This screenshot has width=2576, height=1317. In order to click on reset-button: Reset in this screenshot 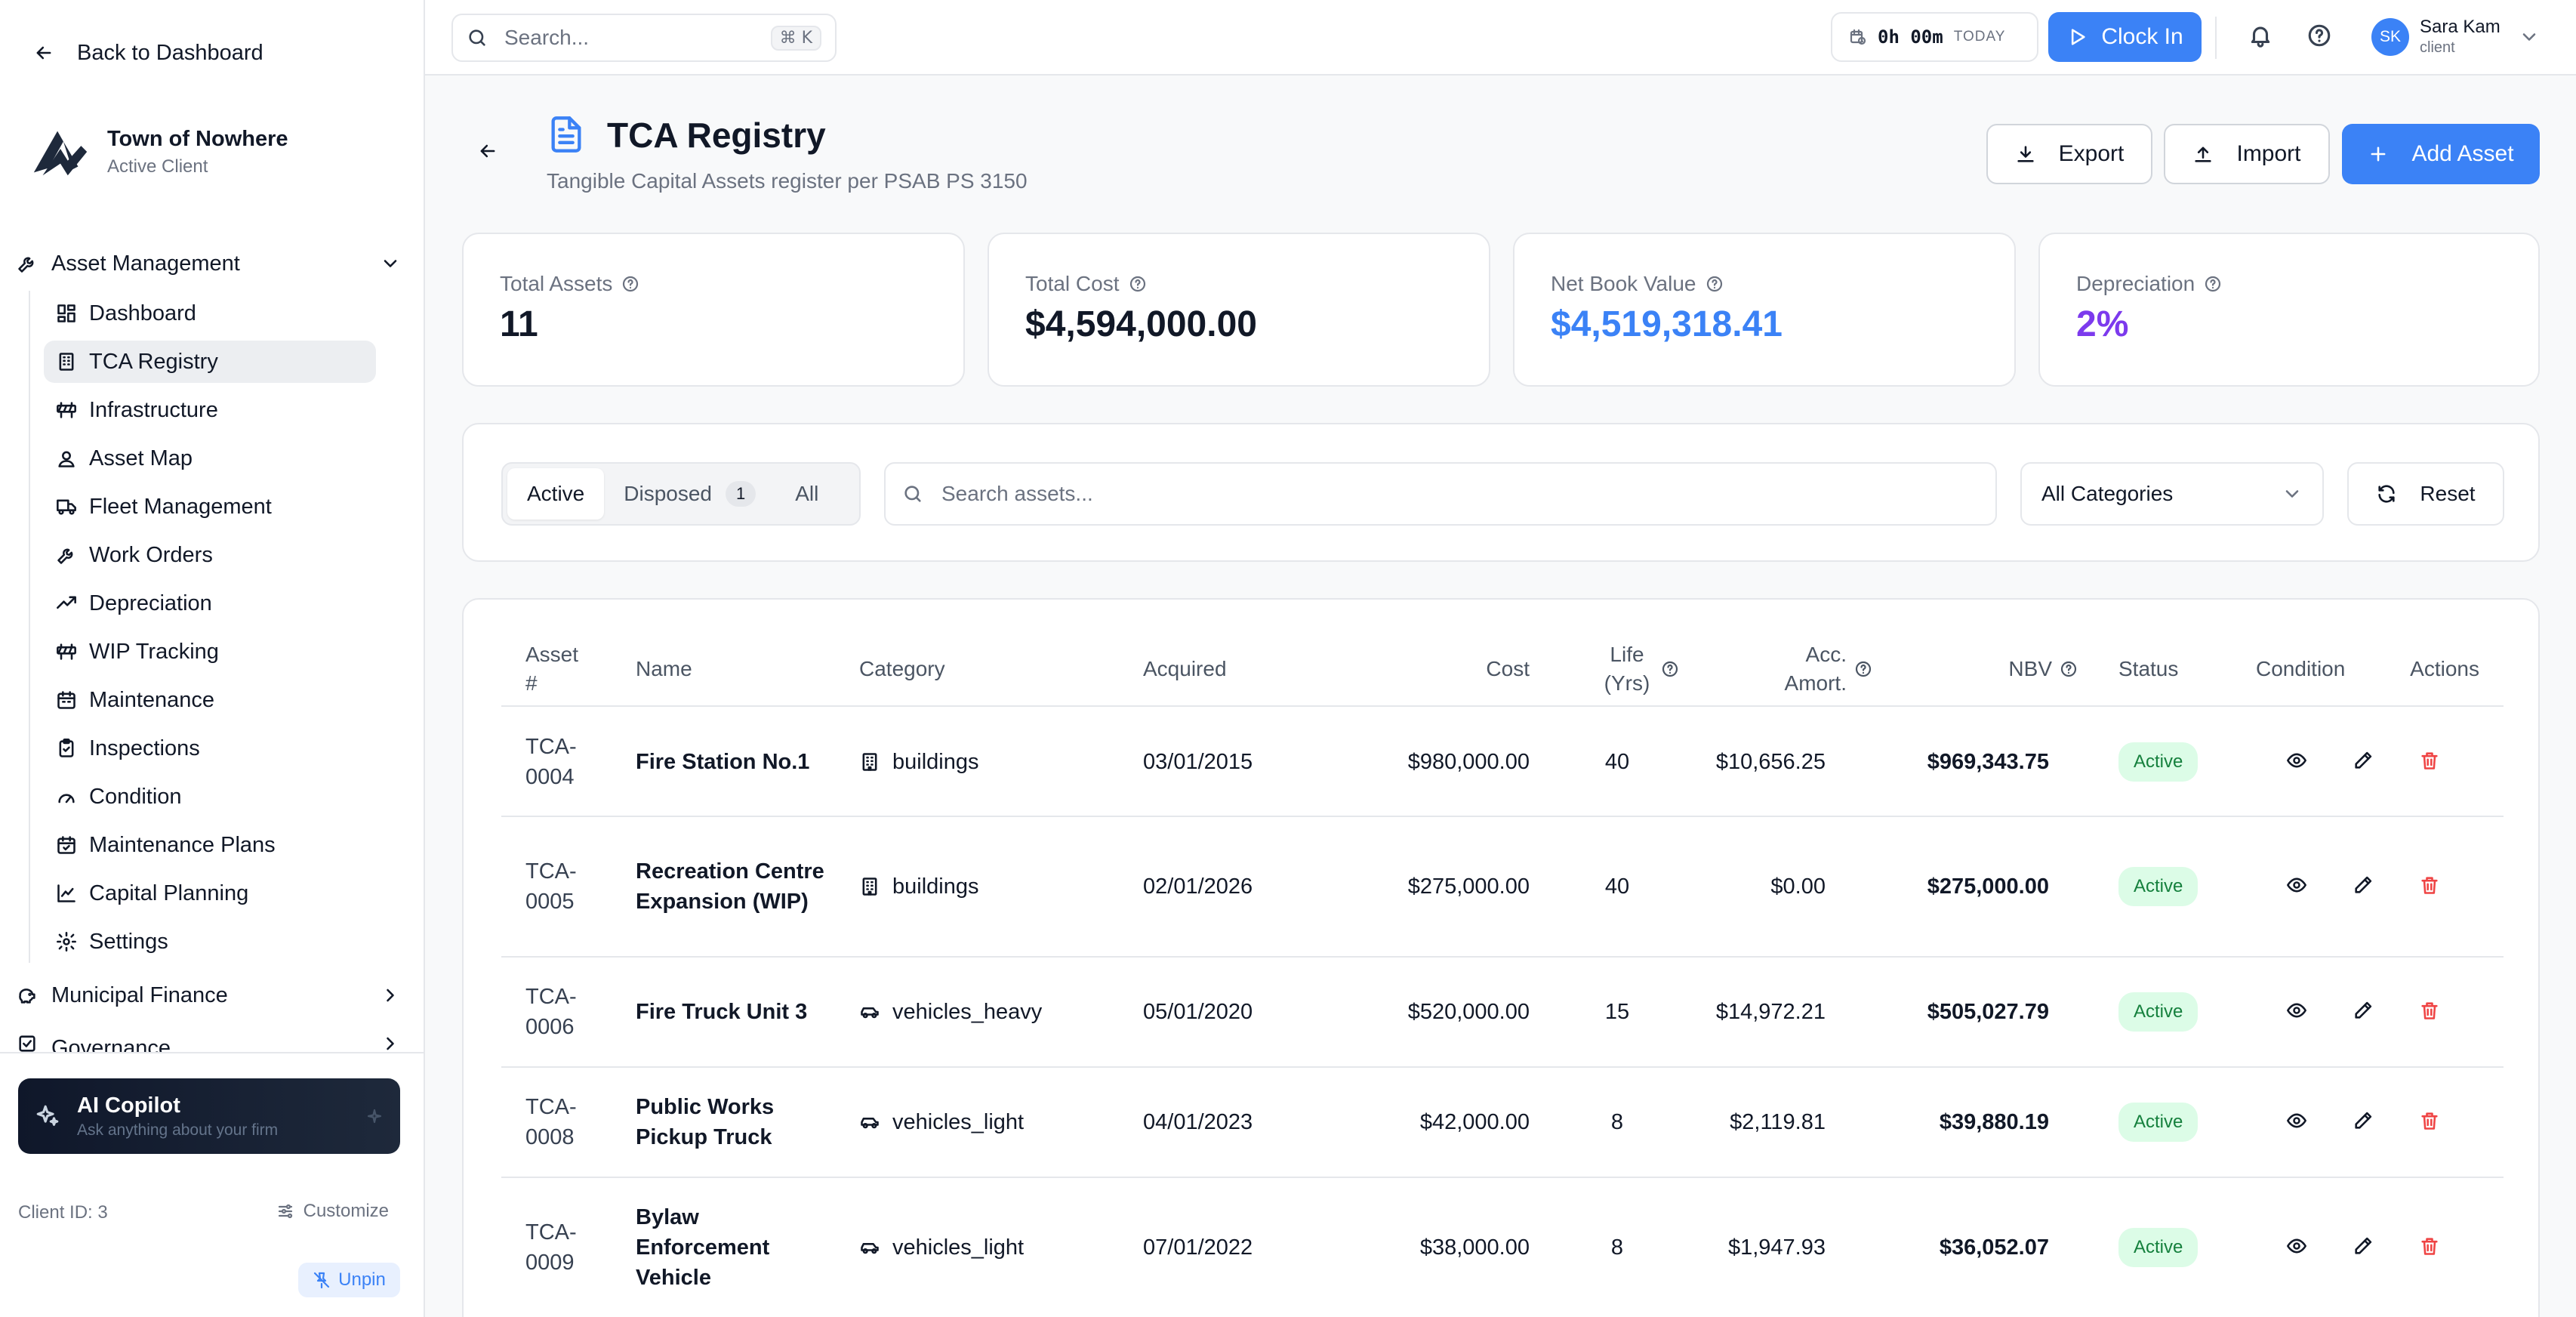, I will do `click(2425, 494)`.